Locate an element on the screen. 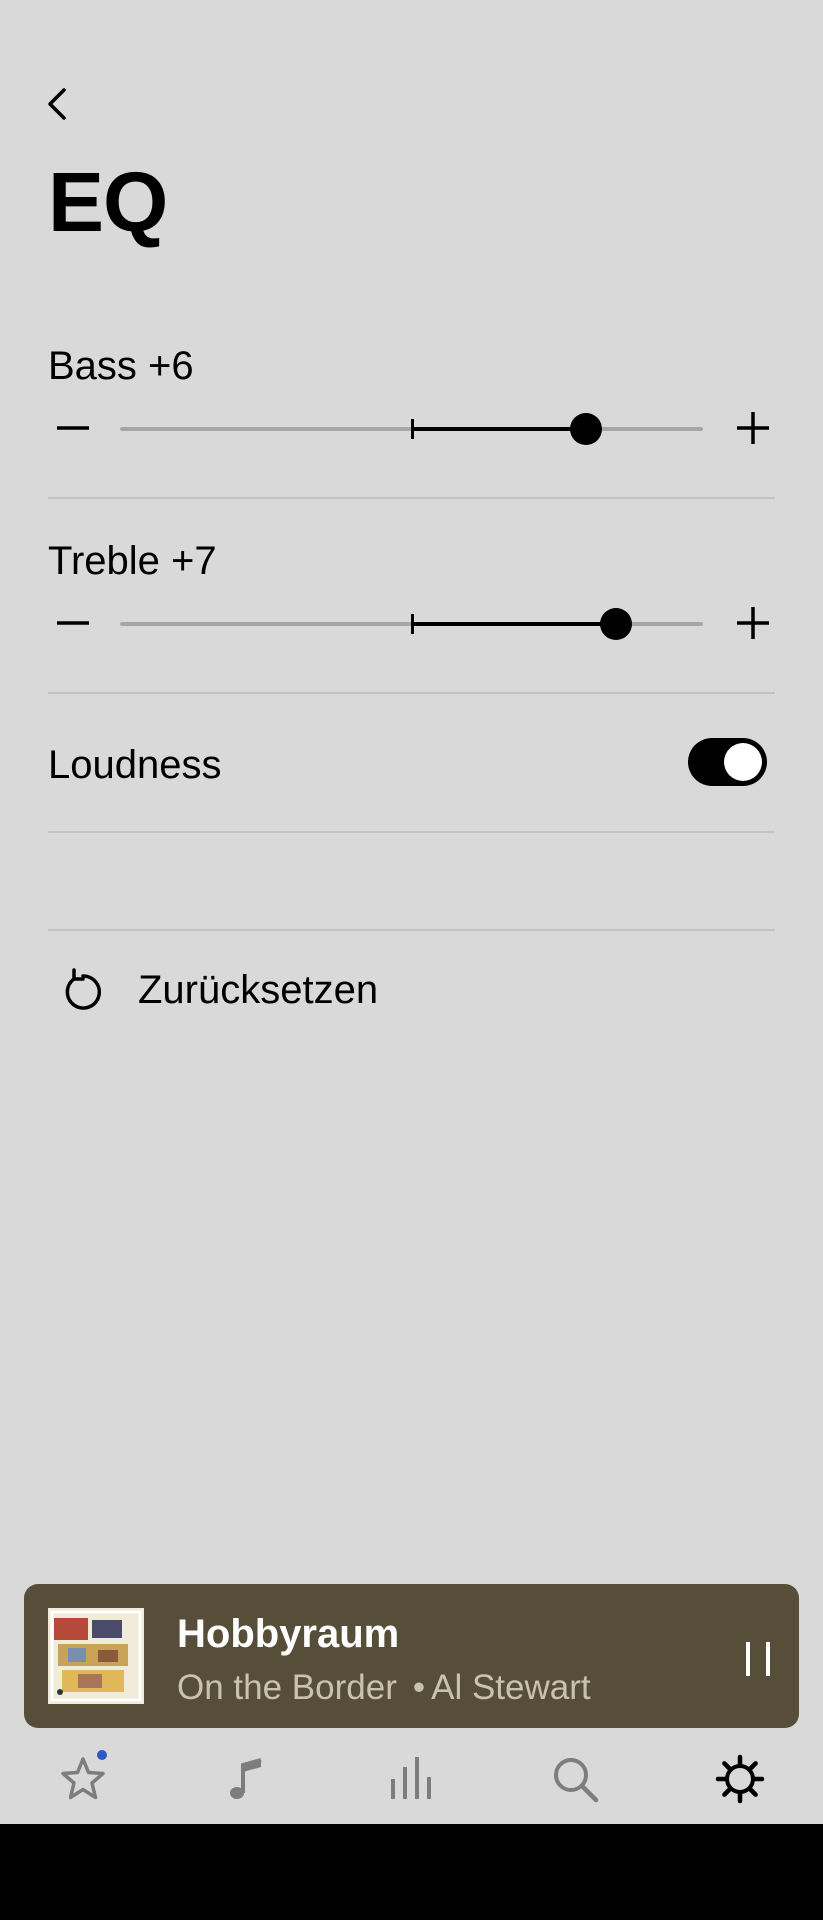  nav-rooms is located at coordinates (411, 1779).